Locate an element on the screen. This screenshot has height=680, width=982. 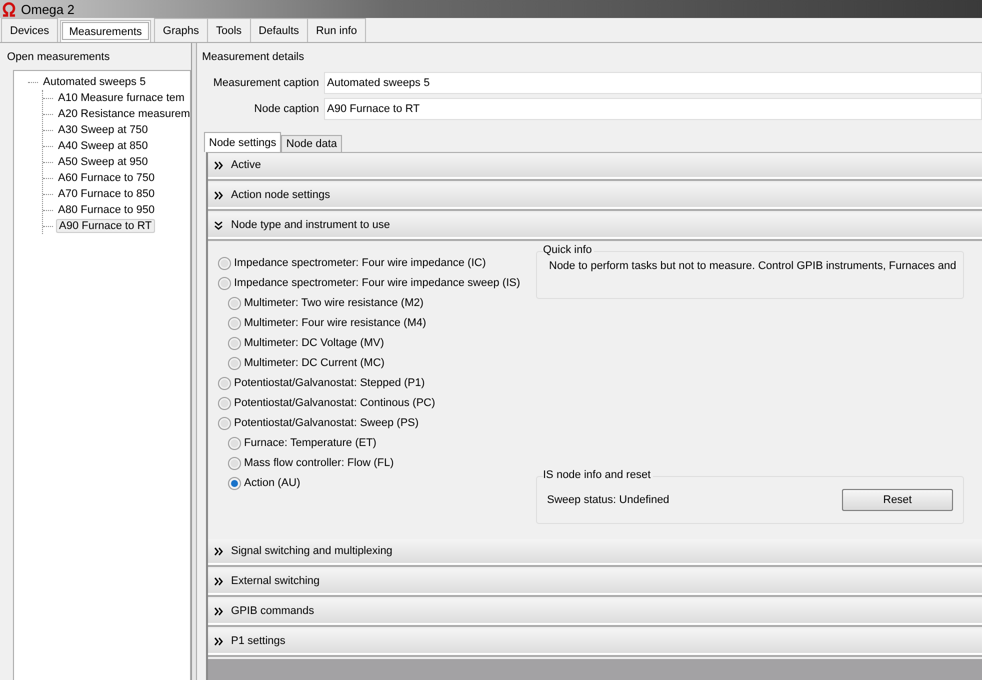
panel-title: Open measurements is located at coordinates (58, 56).